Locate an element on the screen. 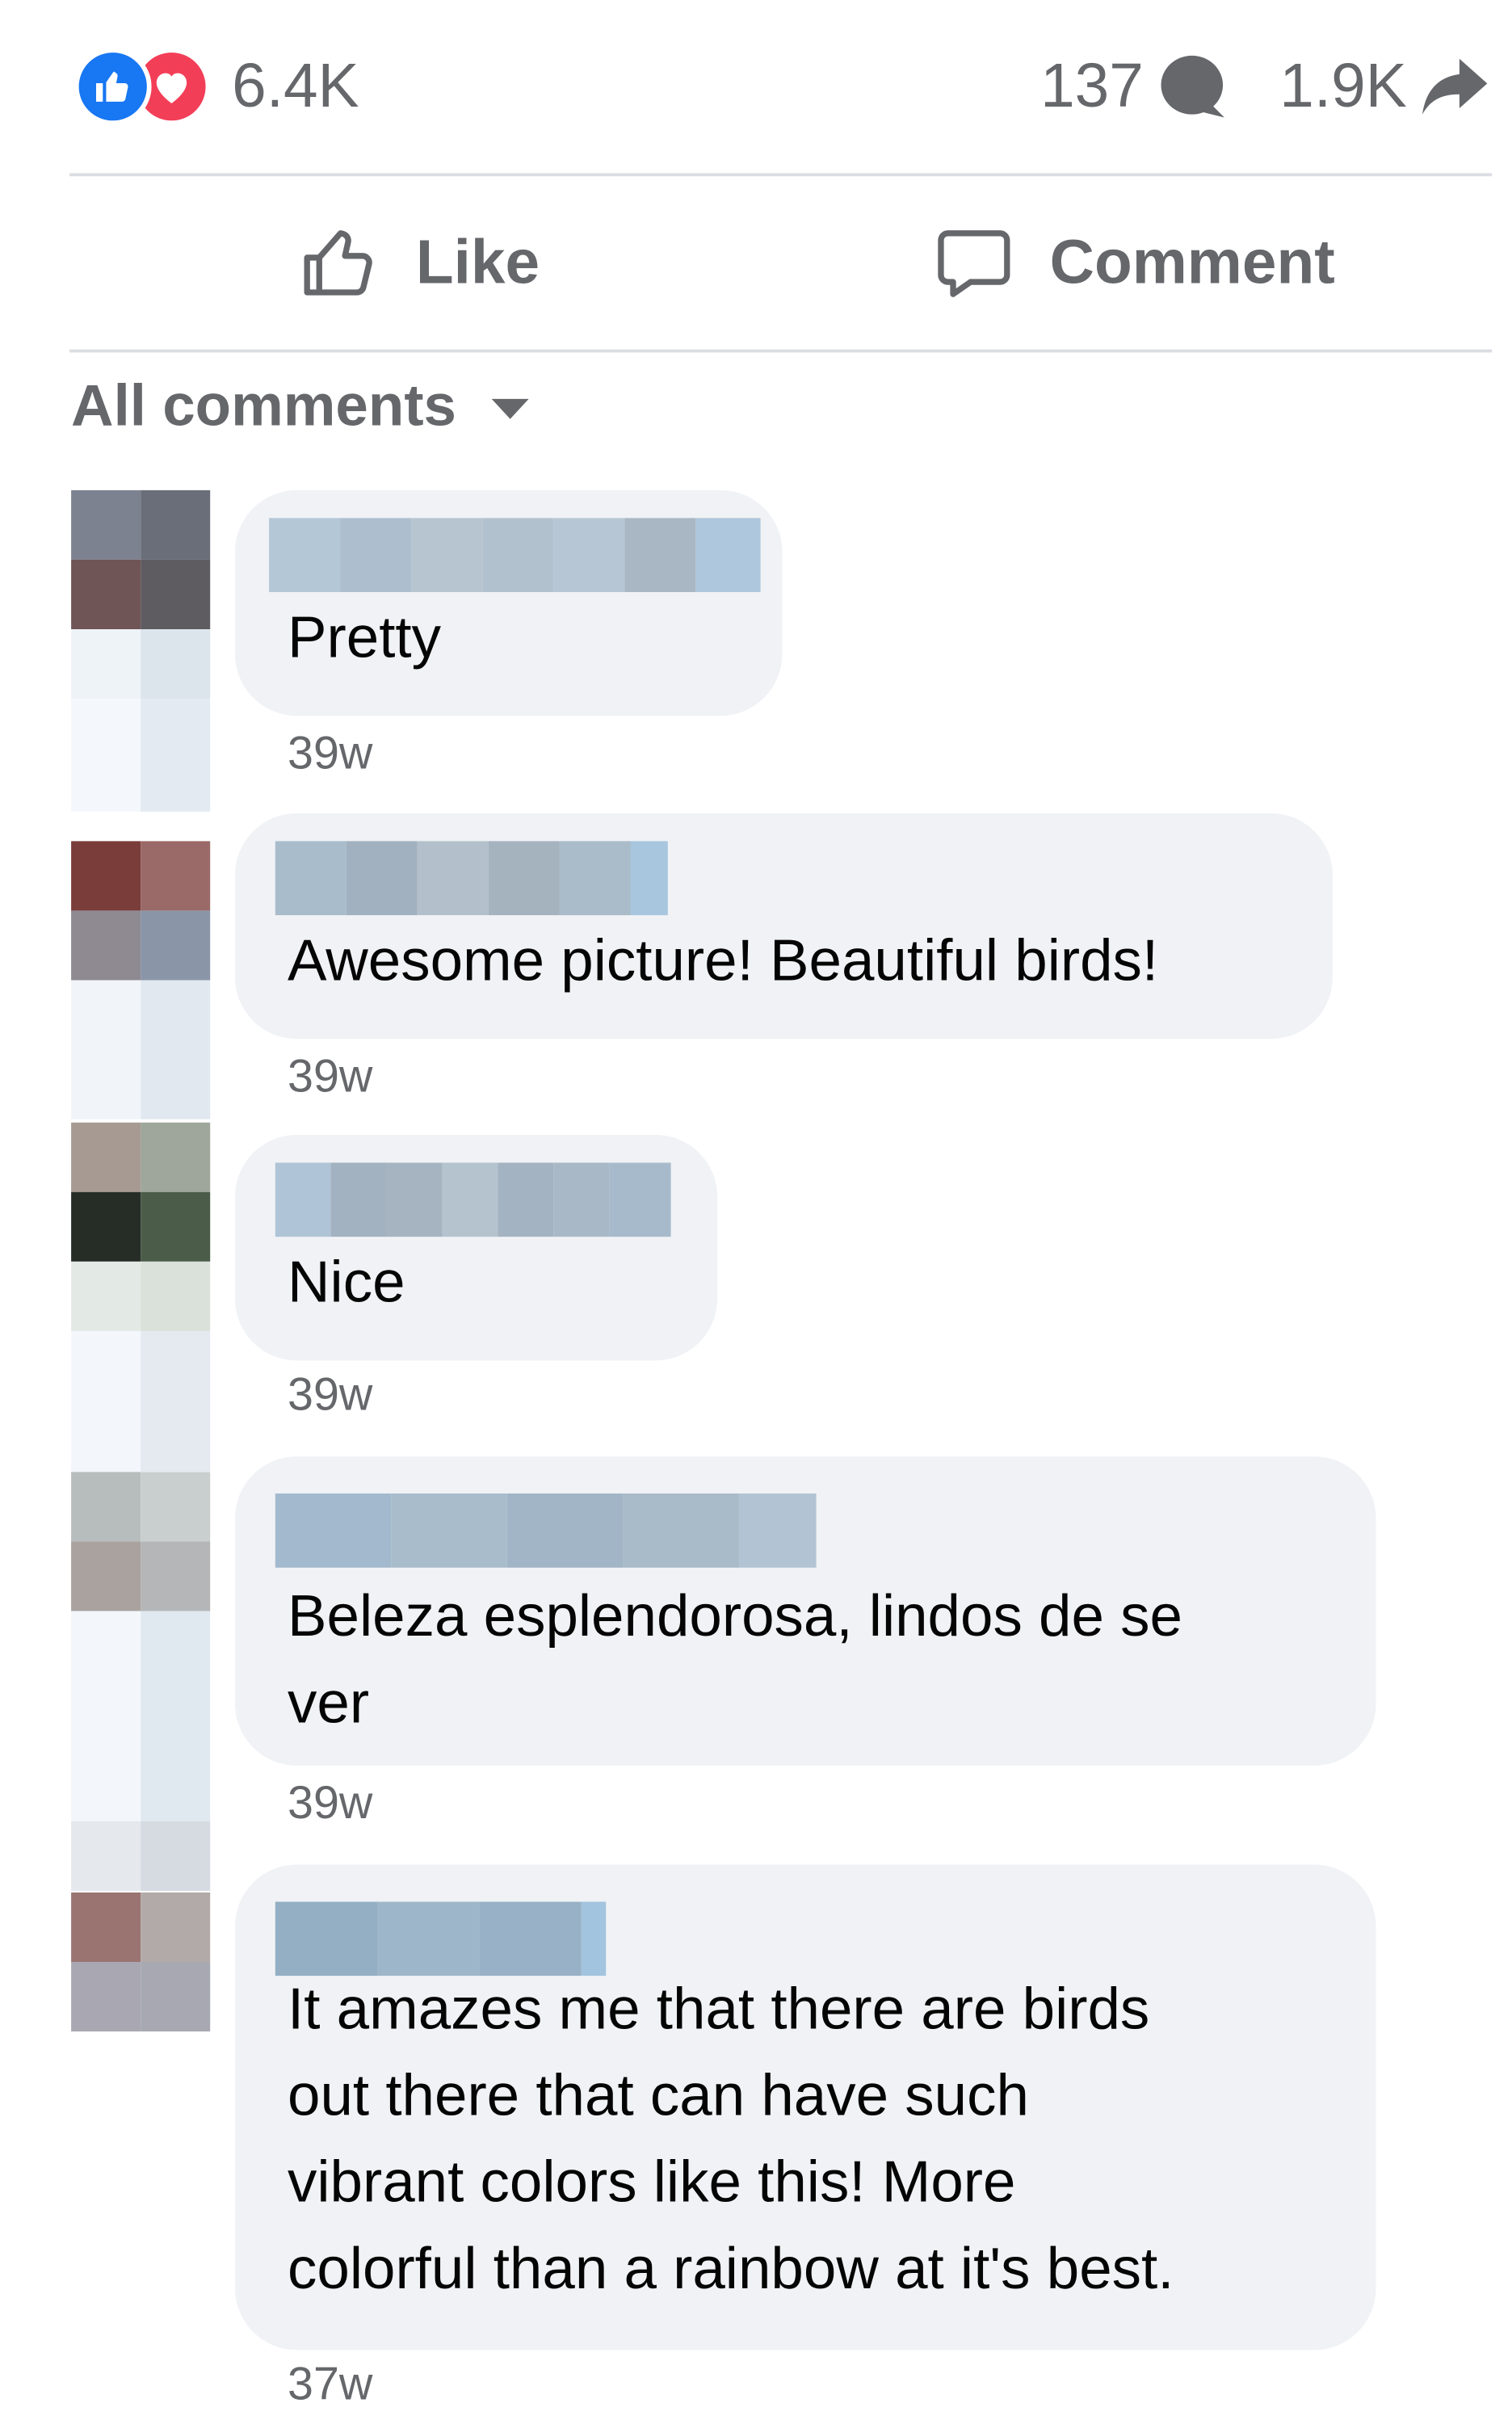 The width and height of the screenshot is (1512, 2424). like-reaction-icon is located at coordinates (113, 87).